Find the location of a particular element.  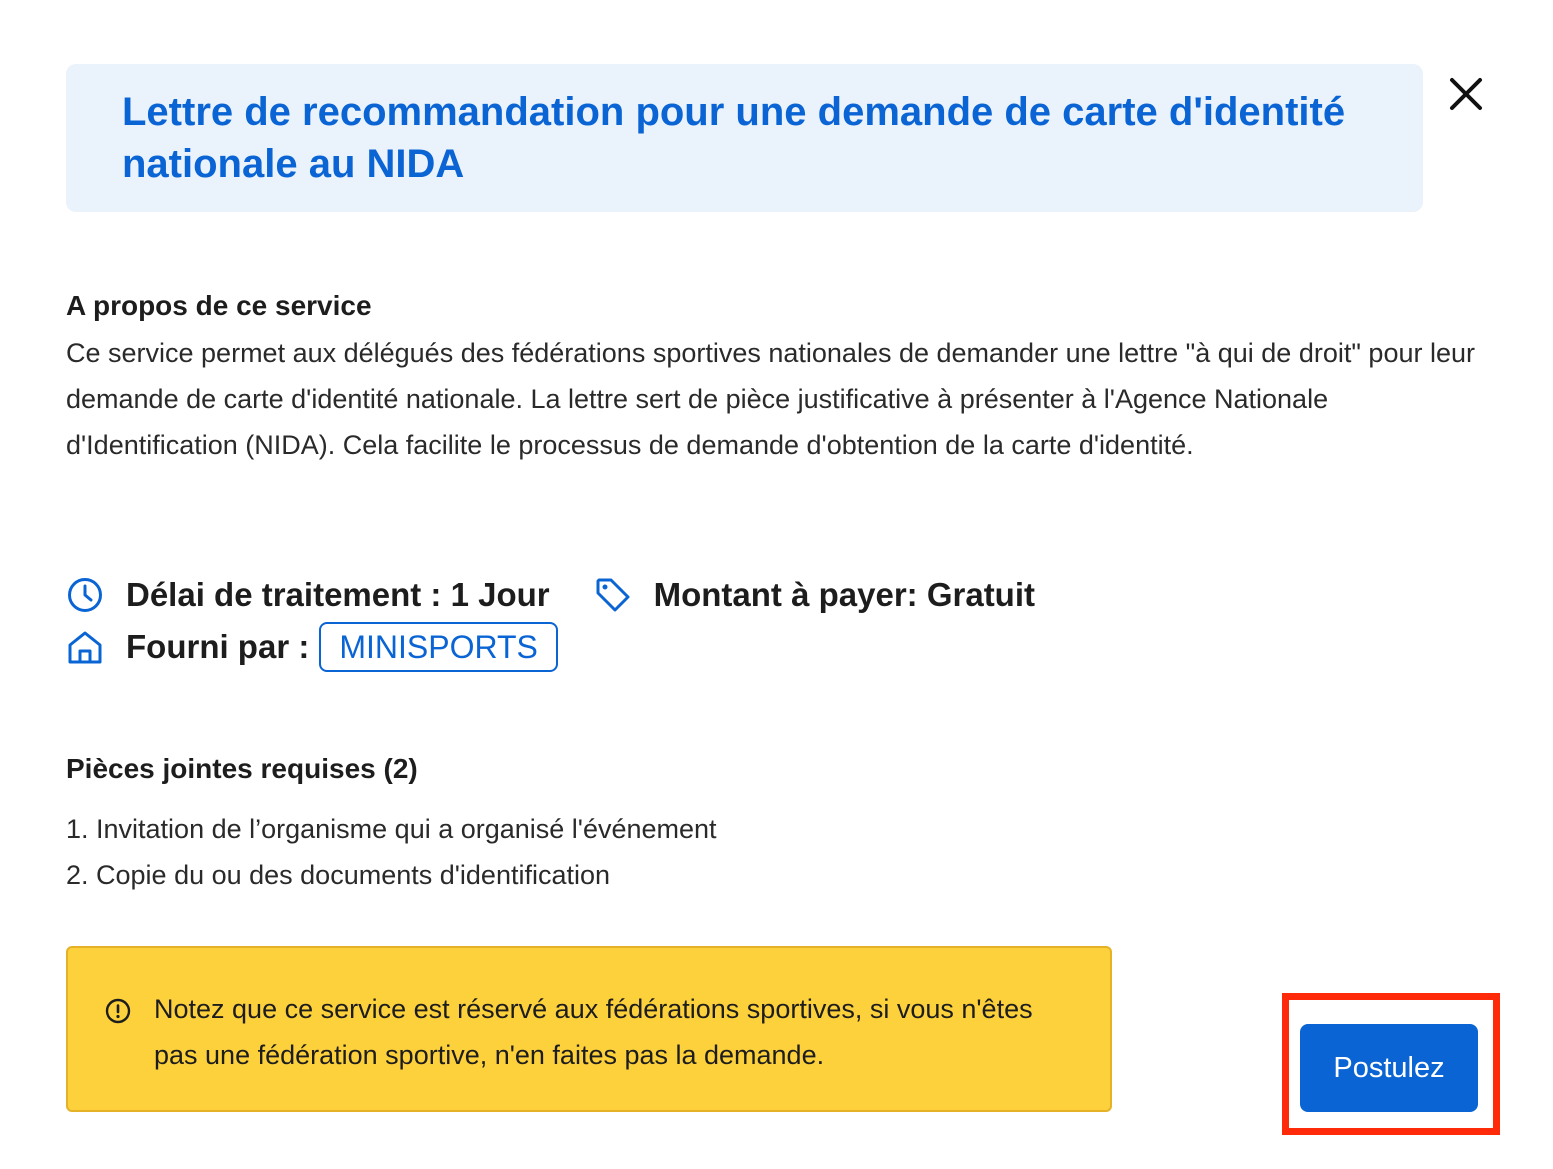

close-icon is located at coordinates (1466, 94).